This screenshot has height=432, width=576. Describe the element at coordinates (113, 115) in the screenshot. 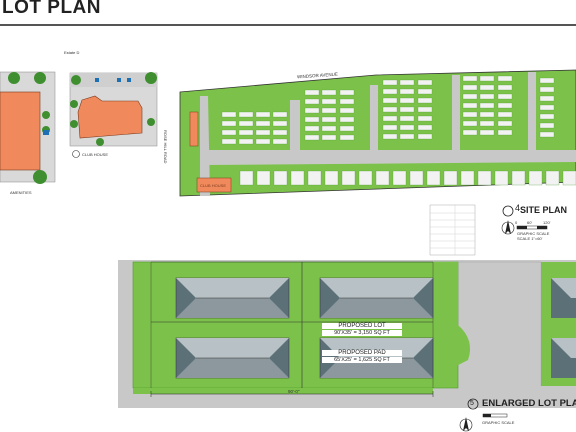

I see `clubhouse-detail` at that location.